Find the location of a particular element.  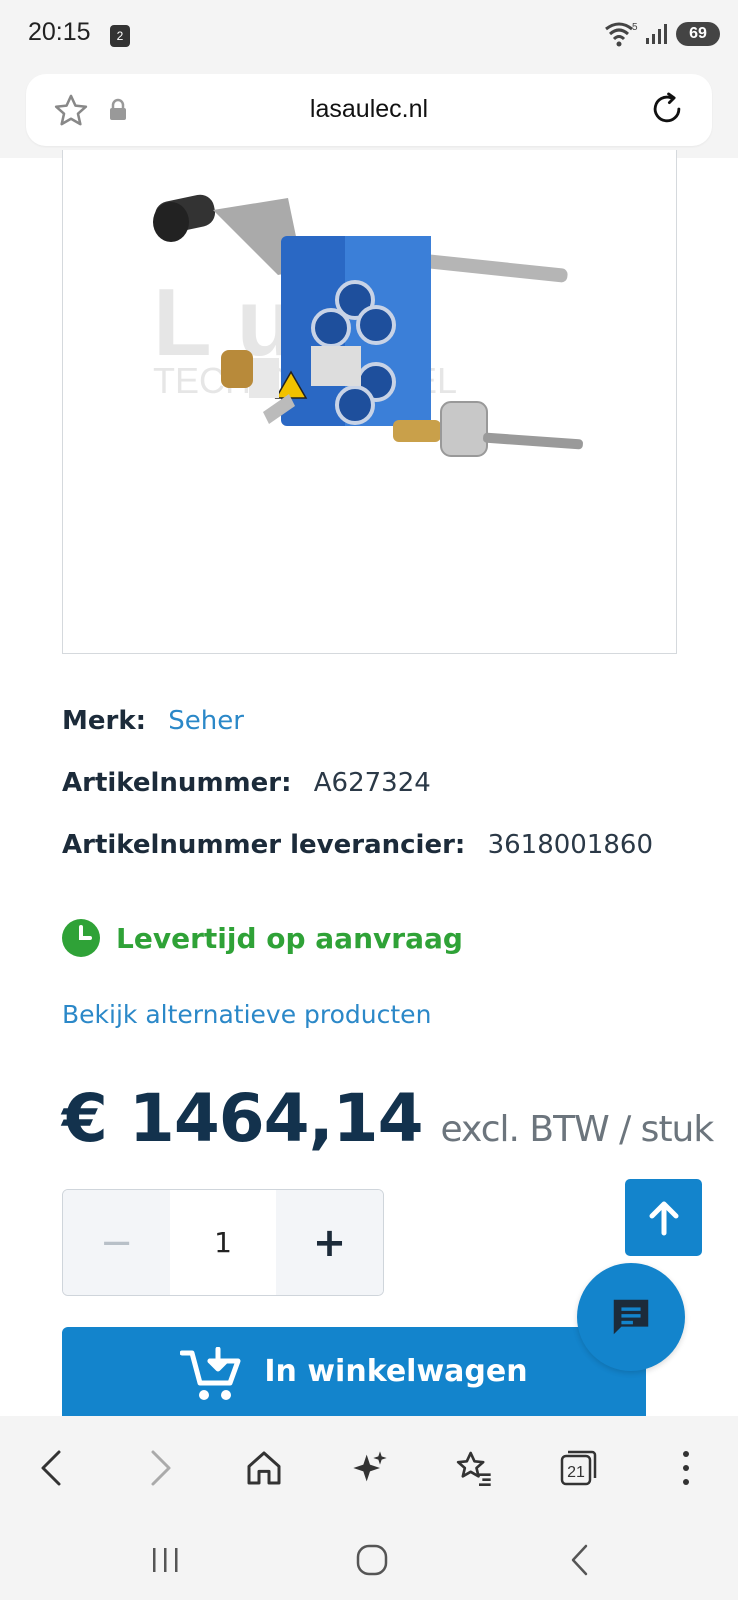

more-menu-button is located at coordinates (686, 1468).